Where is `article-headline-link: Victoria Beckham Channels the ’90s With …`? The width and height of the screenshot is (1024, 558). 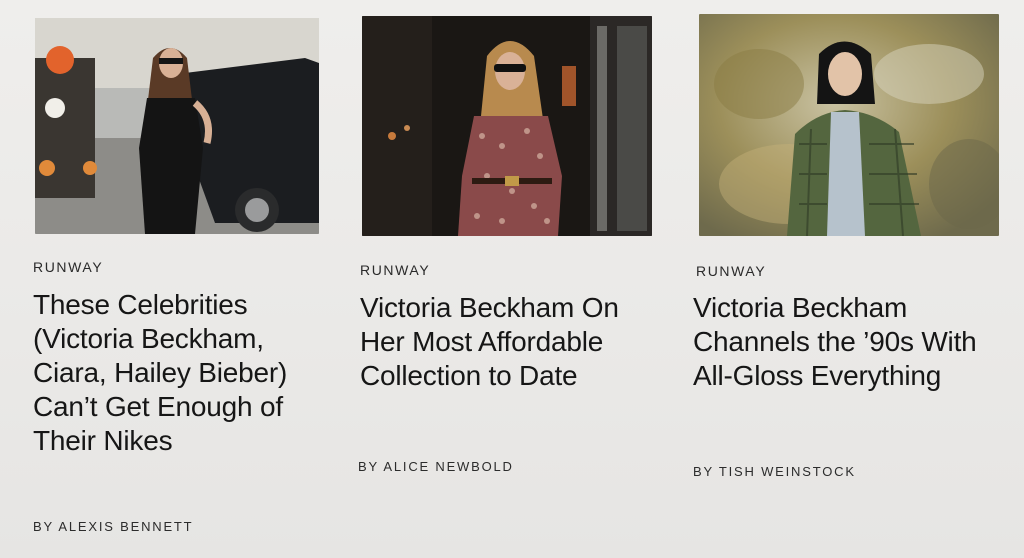
article-headline-link: Victoria Beckham Channels the ’90s With … is located at coordinates (848, 342).